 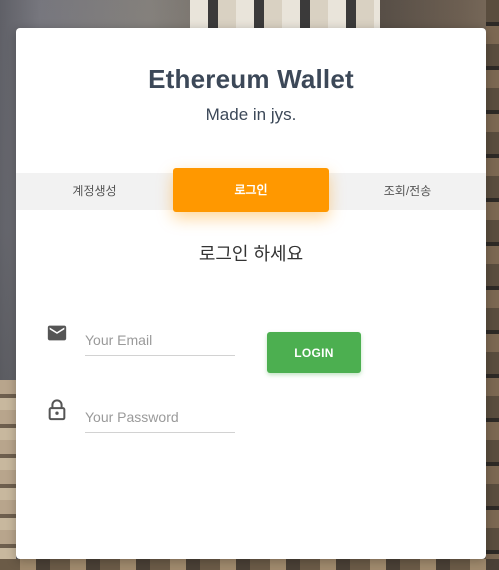 I want to click on app-subtitle: Made in jys., so click(x=251, y=114).